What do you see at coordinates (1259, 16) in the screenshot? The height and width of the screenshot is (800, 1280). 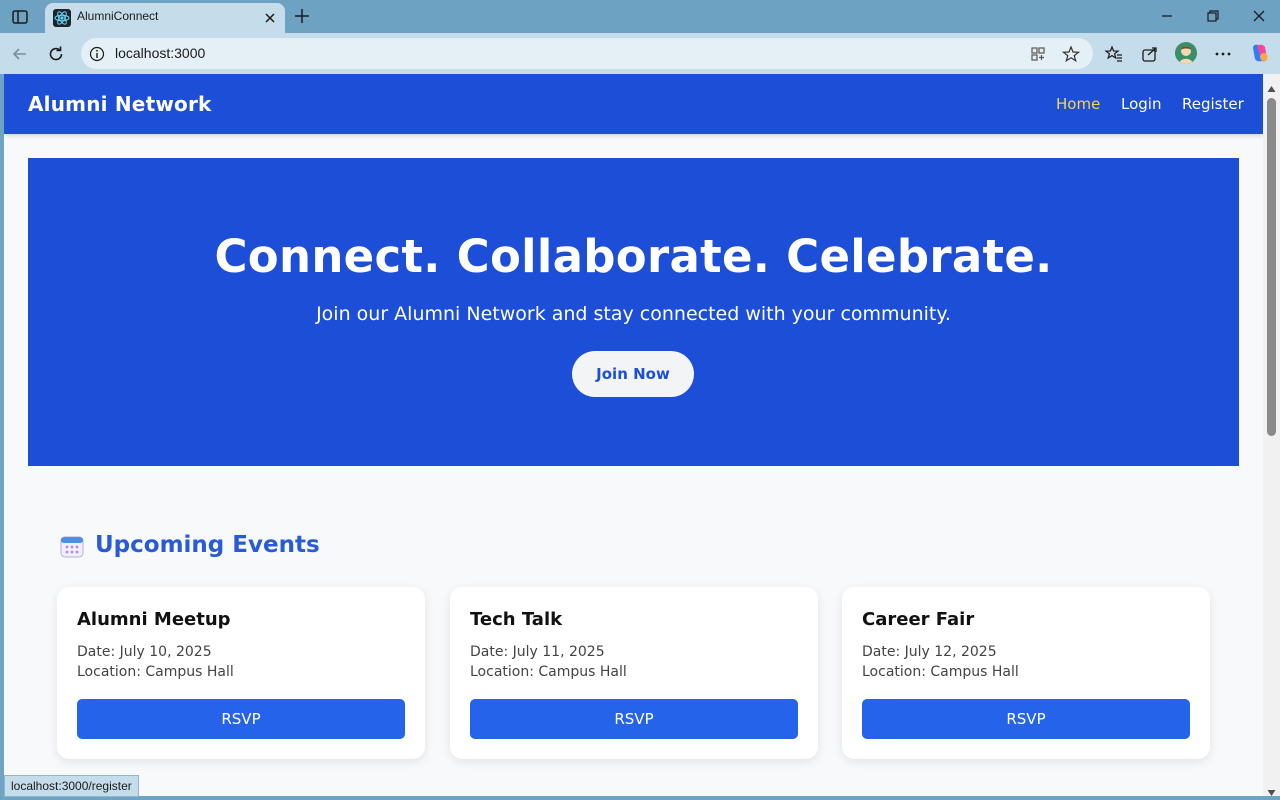 I see `close-window-icon` at bounding box center [1259, 16].